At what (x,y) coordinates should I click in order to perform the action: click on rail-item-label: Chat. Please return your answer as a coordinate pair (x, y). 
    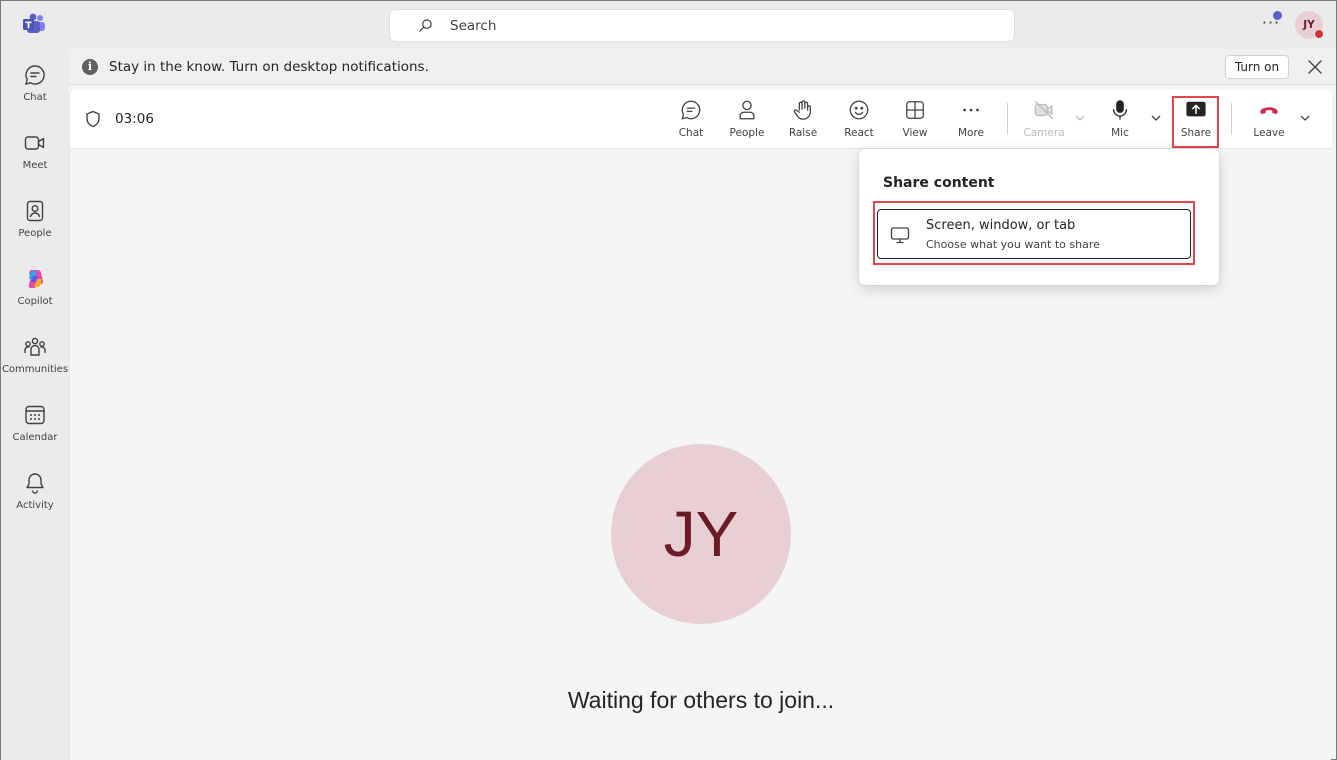
    Looking at the image, I should click on (35, 97).